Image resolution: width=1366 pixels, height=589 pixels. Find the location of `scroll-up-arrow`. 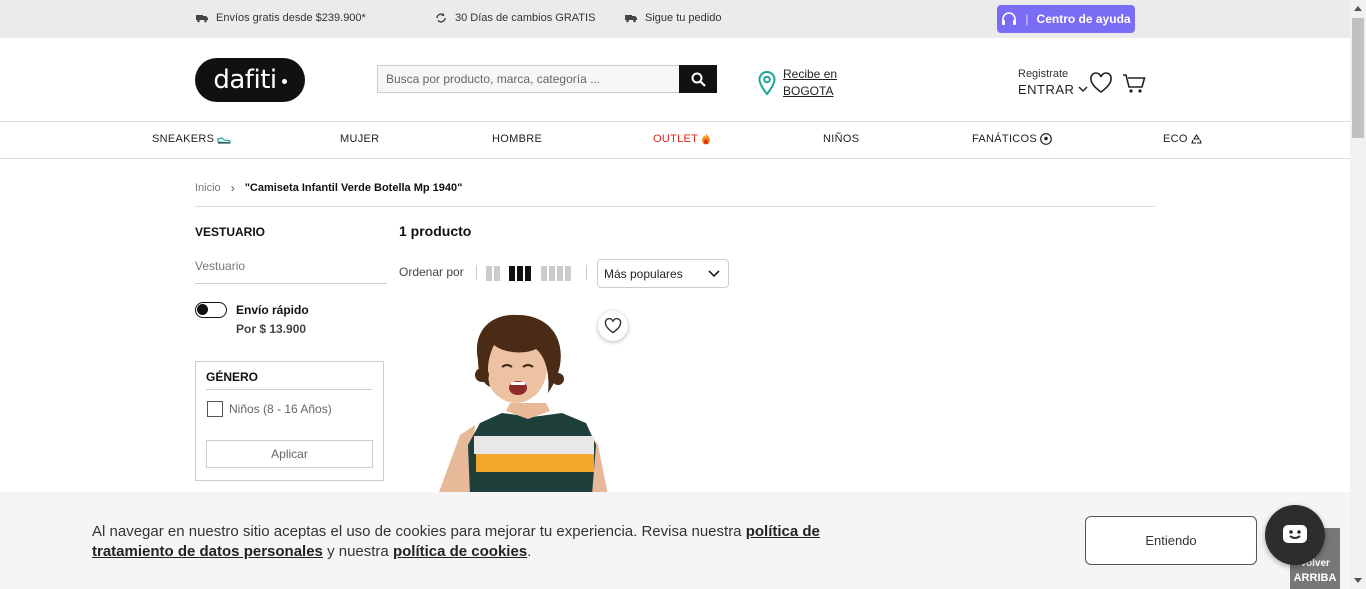

scroll-up-arrow is located at coordinates (1358, 8).